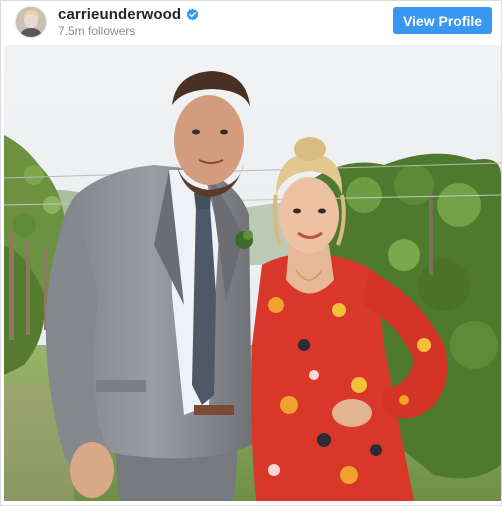 This screenshot has width=502, height=506. I want to click on avatar-image, so click(31, 22).